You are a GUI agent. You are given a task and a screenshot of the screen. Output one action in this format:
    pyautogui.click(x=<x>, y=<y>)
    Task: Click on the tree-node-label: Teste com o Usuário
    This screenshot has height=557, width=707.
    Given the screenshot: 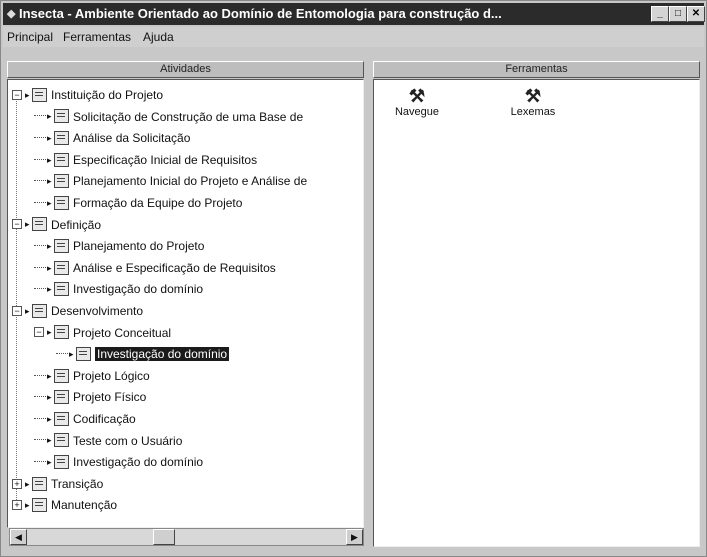 What is the action you would take?
    pyautogui.click(x=128, y=440)
    